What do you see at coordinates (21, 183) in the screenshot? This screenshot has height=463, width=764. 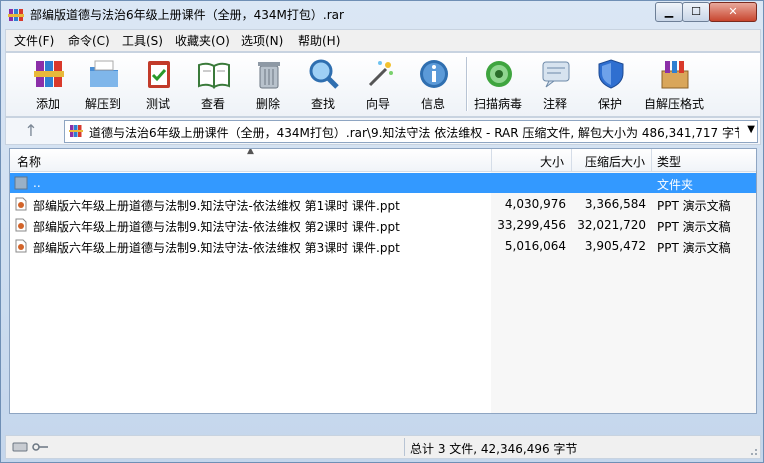 I see `parent-folder-icon` at bounding box center [21, 183].